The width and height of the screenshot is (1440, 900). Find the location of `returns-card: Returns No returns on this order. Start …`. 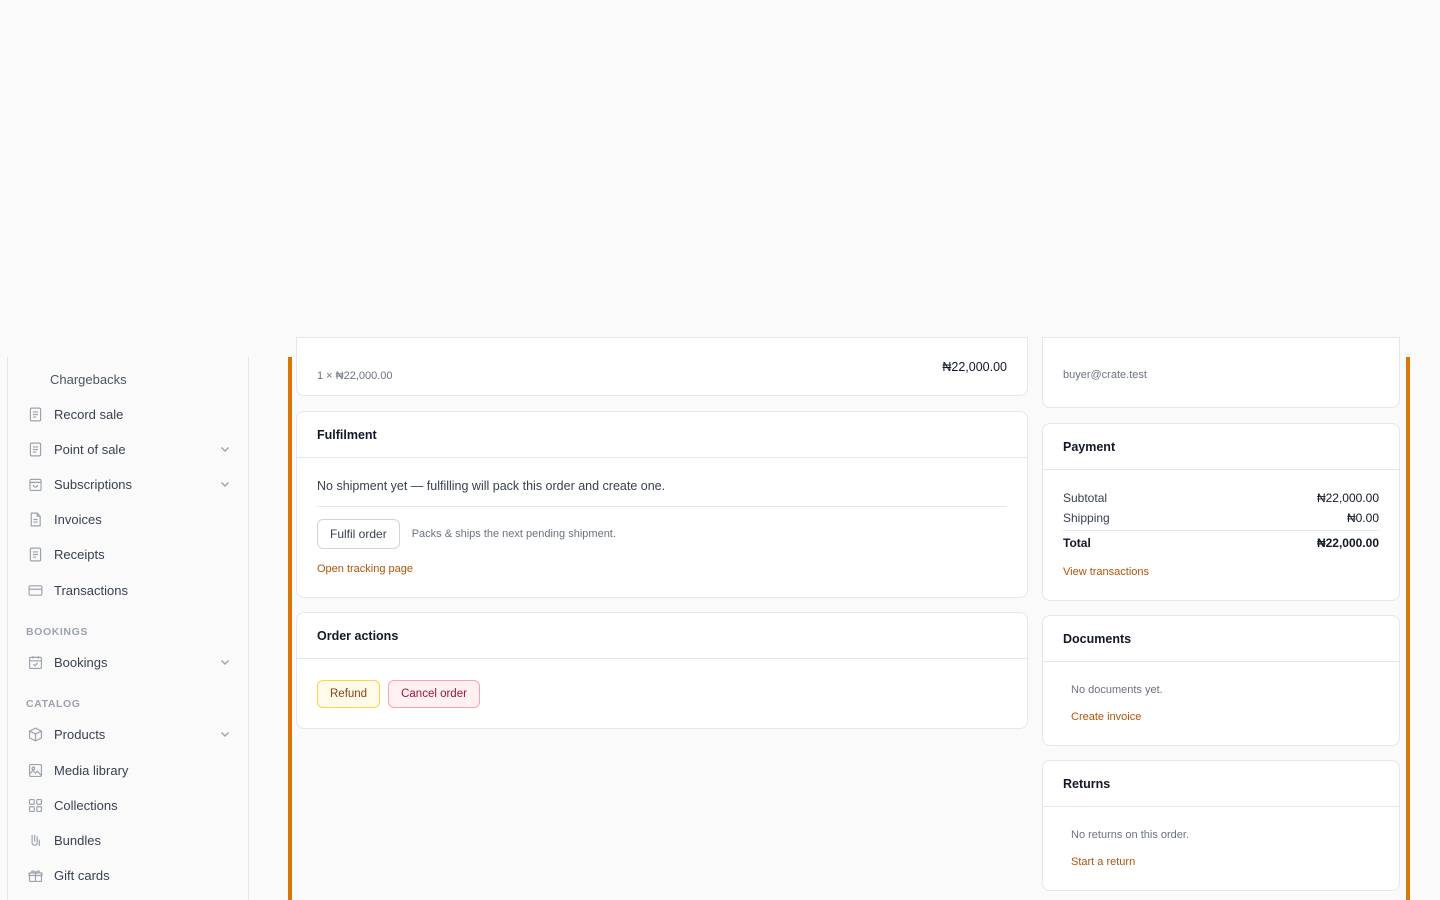

returns-card: Returns No returns on this order. Start … is located at coordinates (1221, 825).